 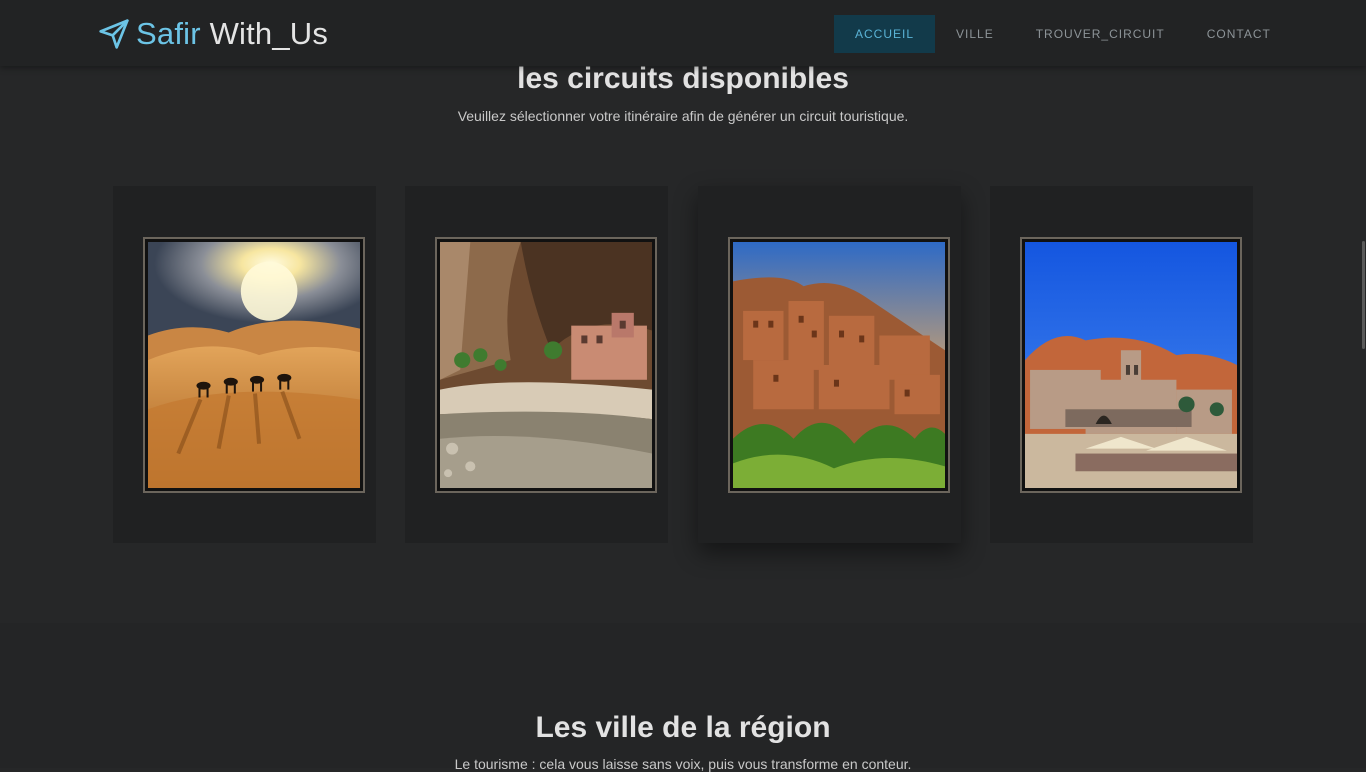 I want to click on scrollbar, so click(x=1363, y=417).